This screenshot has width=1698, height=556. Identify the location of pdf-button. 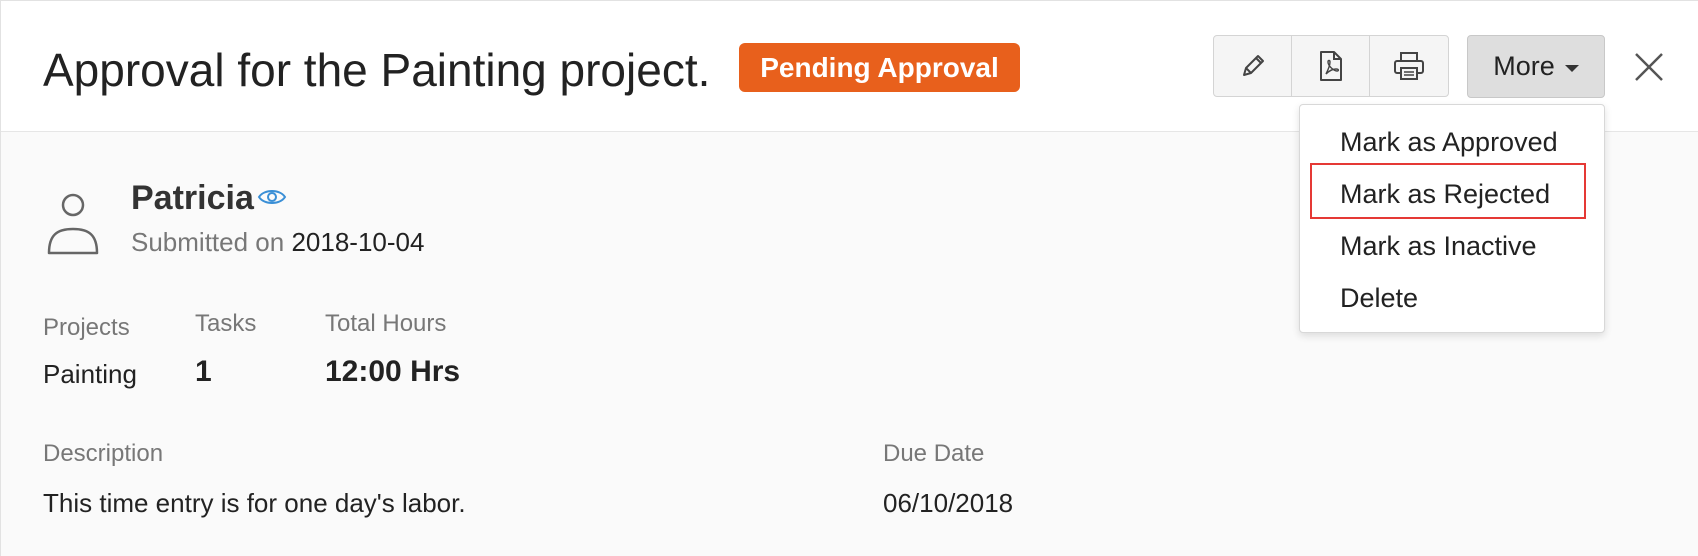
(1331, 66).